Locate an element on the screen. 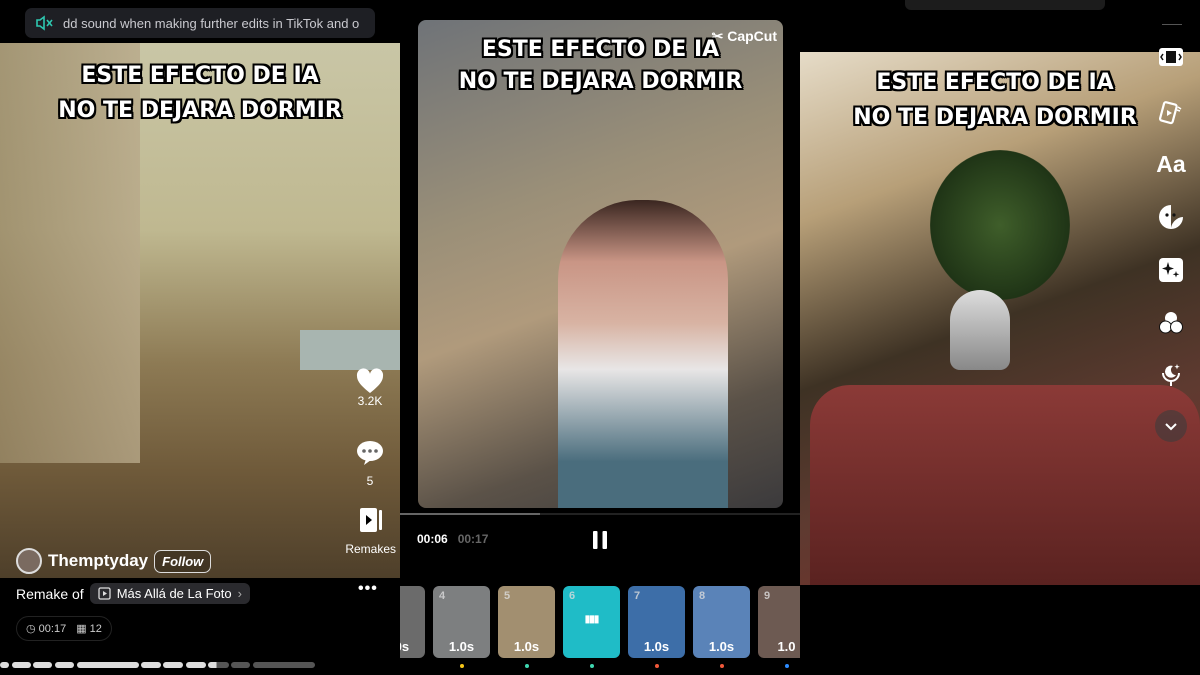 The width and height of the screenshot is (1200, 675). clip-thumbnail: 9 1.0 is located at coordinates (779, 622).